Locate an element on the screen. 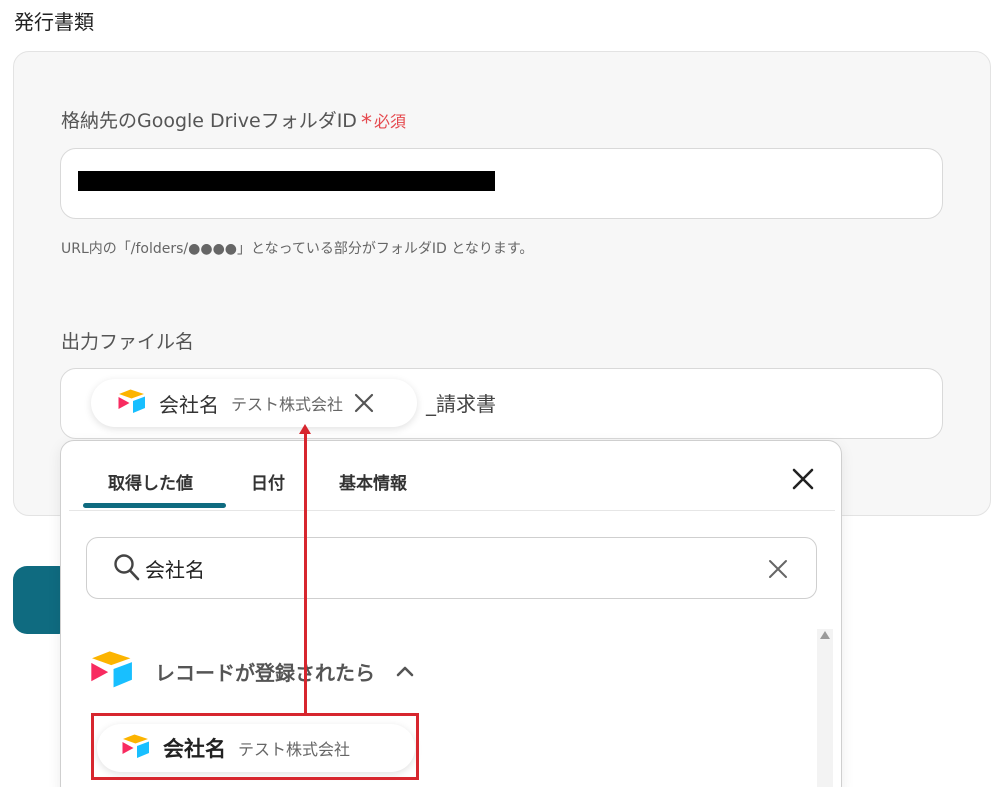 The height and width of the screenshot is (787, 1000). required-text: 必須 is located at coordinates (389, 121).